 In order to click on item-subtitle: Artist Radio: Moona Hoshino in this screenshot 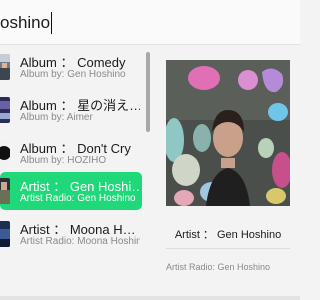, I will do `click(80, 241)`.